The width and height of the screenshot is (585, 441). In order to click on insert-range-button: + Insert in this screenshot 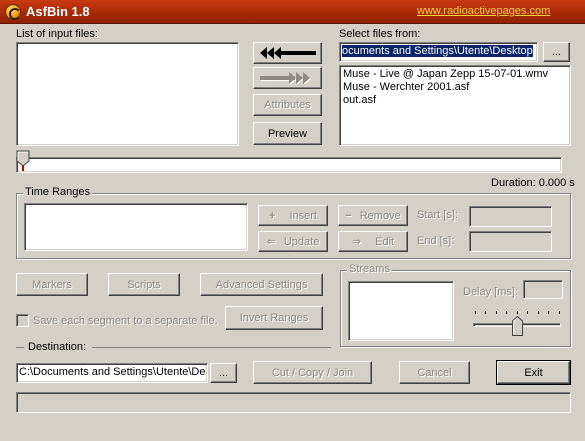, I will do `click(293, 215)`.